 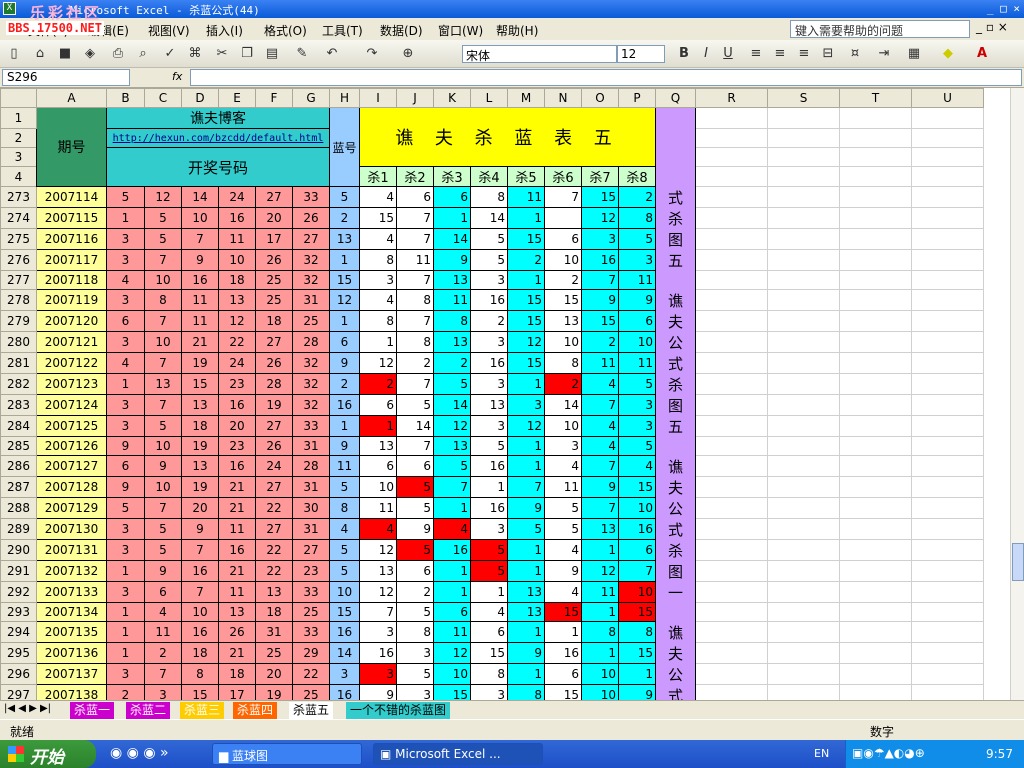 I want to click on red-ball-cell: 10, so click(x=200, y=218).